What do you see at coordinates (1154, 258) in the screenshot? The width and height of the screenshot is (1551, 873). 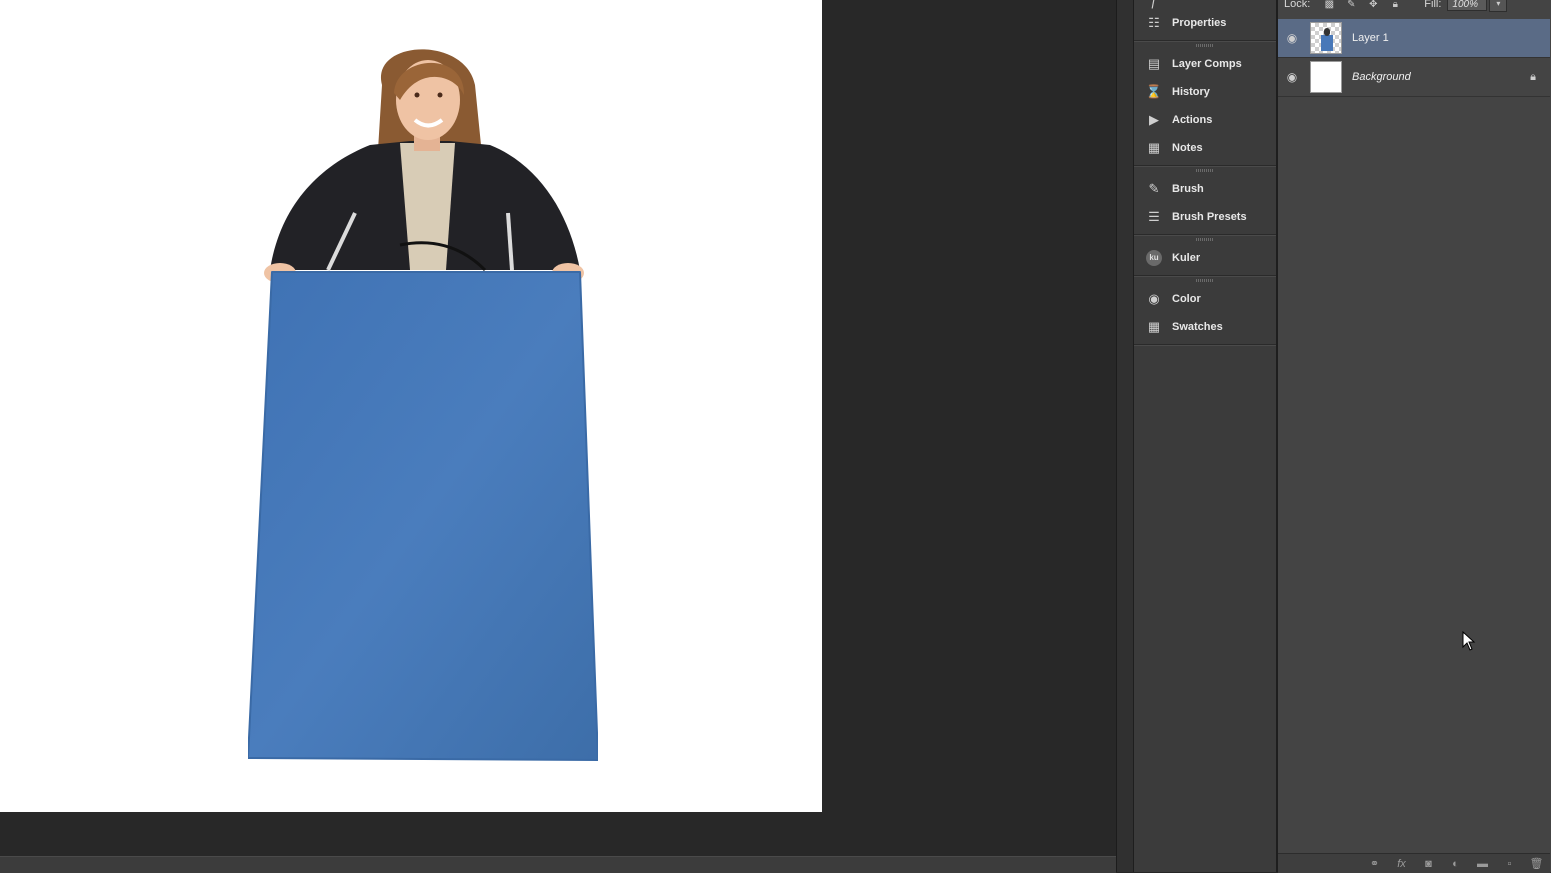 I see `kuler-icon: ku` at bounding box center [1154, 258].